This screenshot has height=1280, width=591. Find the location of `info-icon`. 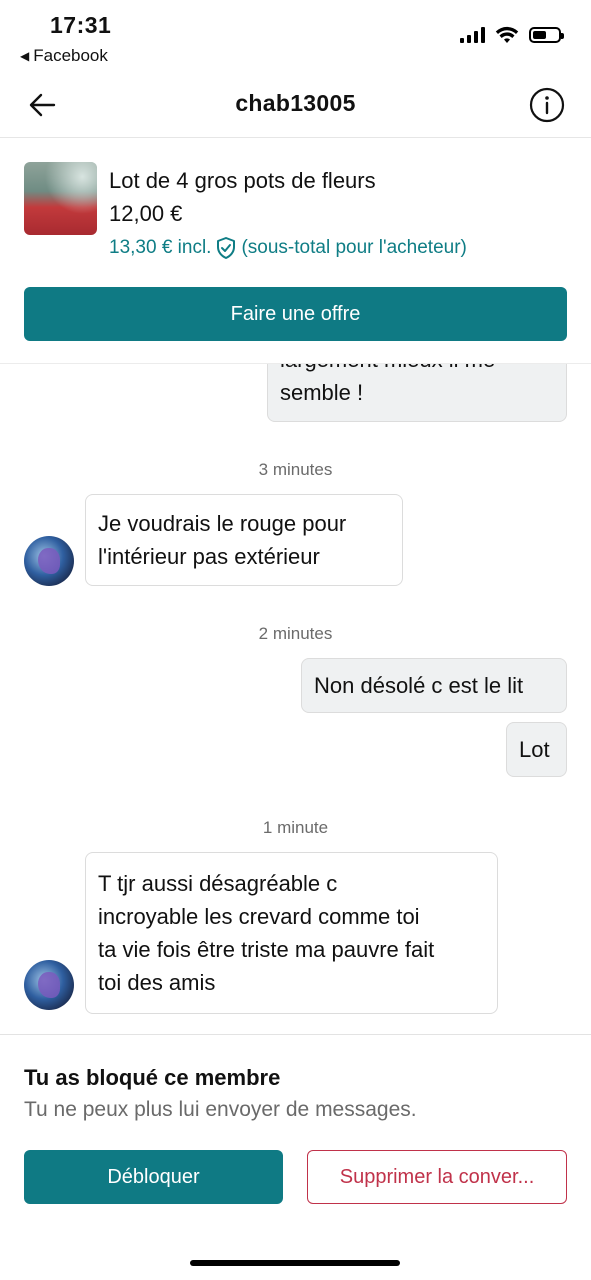

info-icon is located at coordinates (547, 105).